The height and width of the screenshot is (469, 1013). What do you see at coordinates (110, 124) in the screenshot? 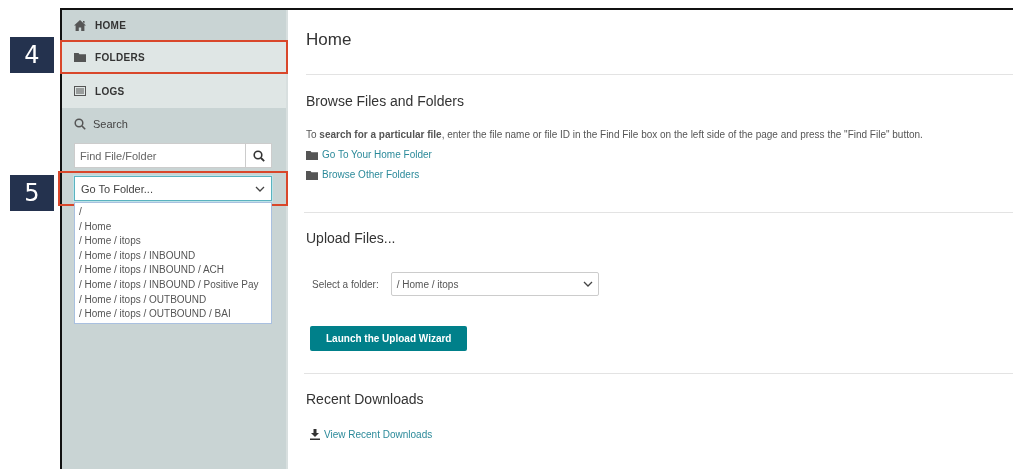
I see `search-label: Search` at bounding box center [110, 124].